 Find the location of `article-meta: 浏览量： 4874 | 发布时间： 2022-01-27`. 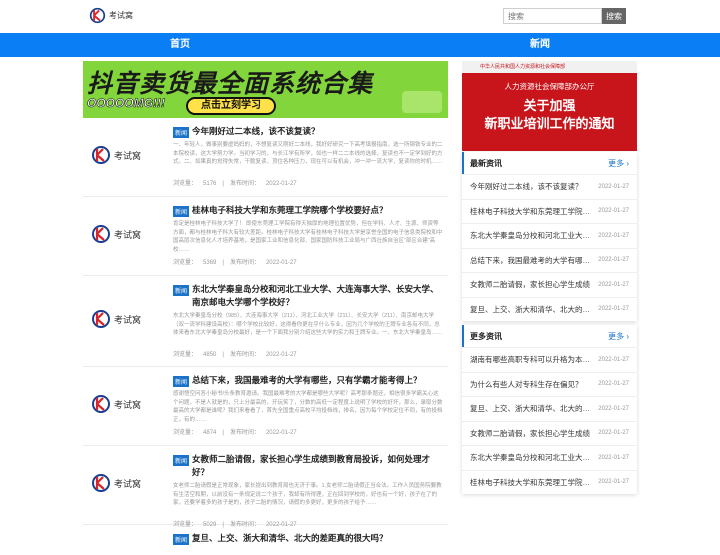

article-meta: 浏览量： 4874 | 发布时间： 2022-01-27 is located at coordinates (308, 431).